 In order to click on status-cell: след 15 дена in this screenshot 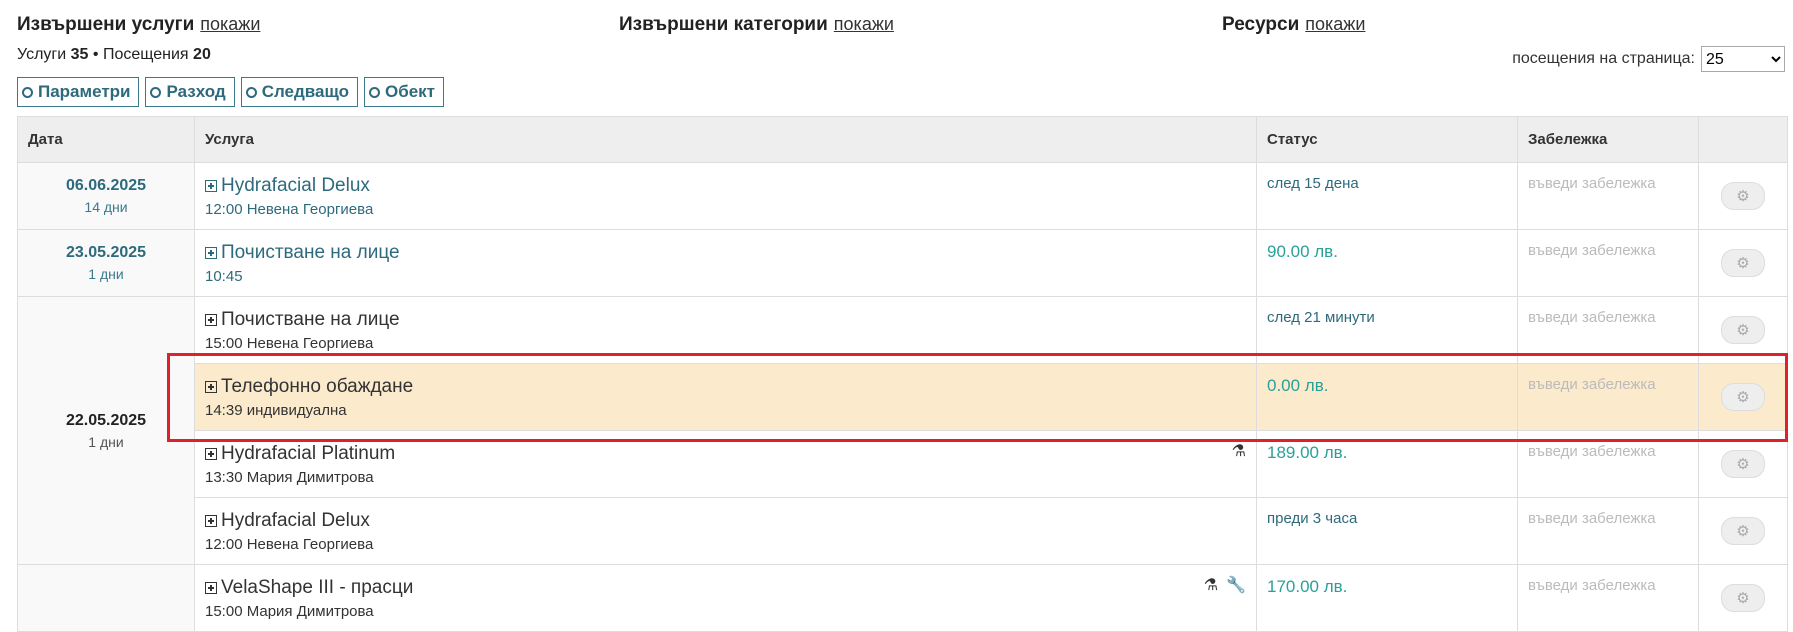, I will do `click(1387, 196)`.